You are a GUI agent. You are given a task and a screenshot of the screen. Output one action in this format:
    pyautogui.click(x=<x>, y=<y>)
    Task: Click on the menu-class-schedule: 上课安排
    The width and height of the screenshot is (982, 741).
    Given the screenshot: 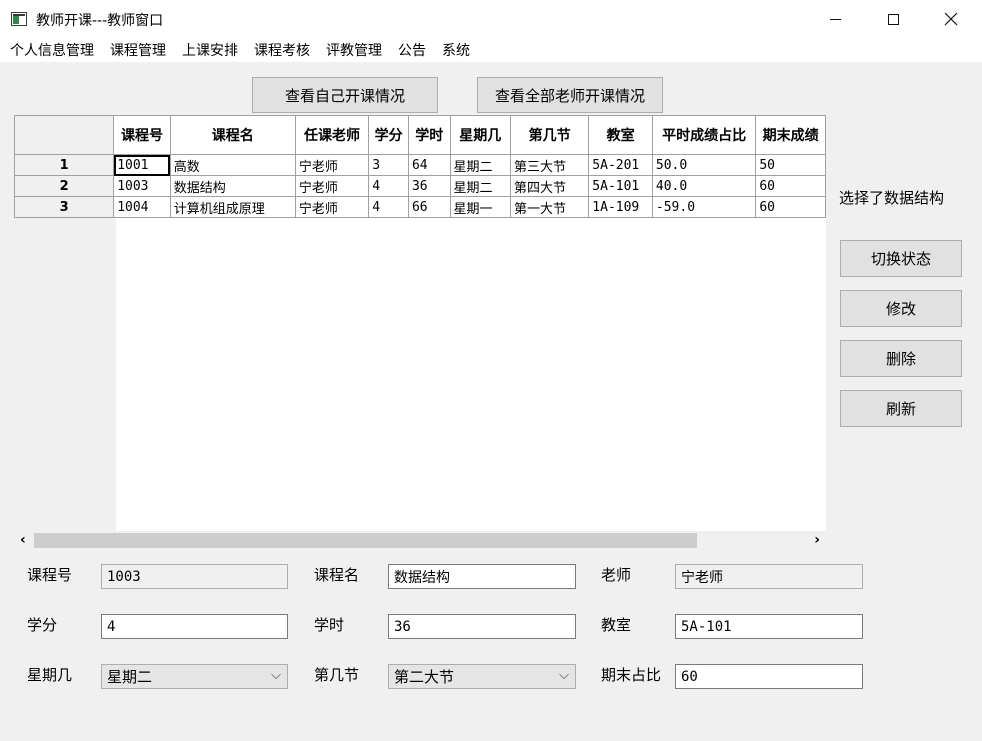 What is the action you would take?
    pyautogui.click(x=210, y=50)
    